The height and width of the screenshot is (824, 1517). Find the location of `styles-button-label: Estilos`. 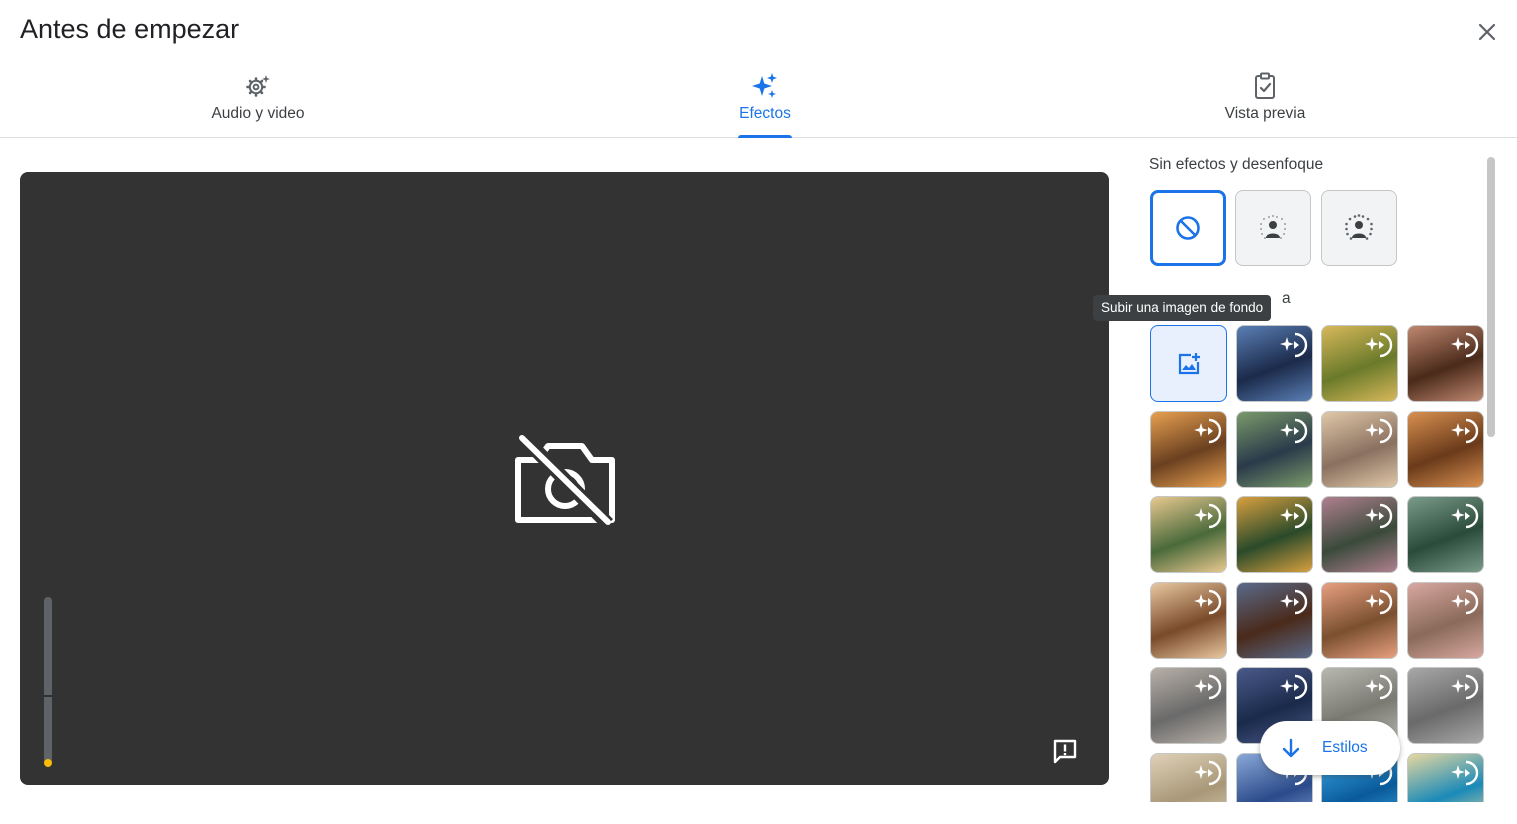

styles-button-label: Estilos is located at coordinates (1345, 747).